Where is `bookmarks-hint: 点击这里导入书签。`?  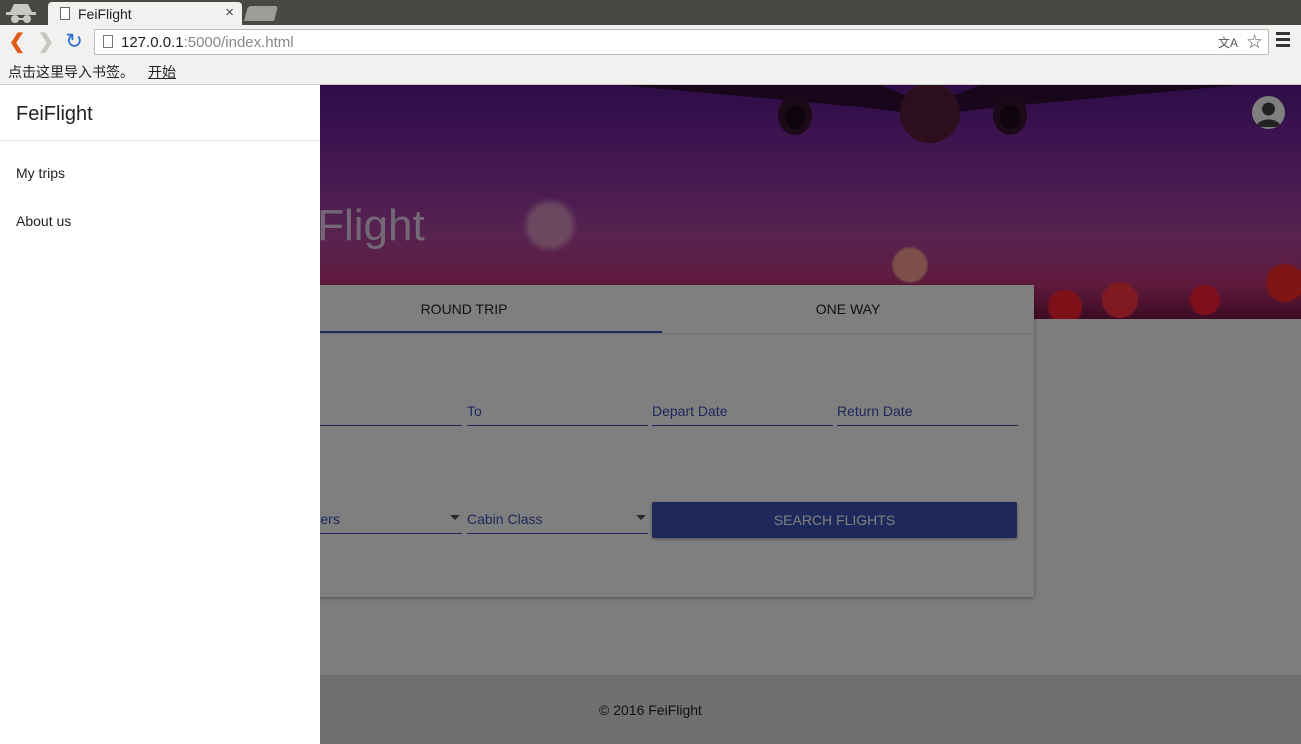
bookmarks-hint: 点击这里导入书签。 is located at coordinates (71, 72).